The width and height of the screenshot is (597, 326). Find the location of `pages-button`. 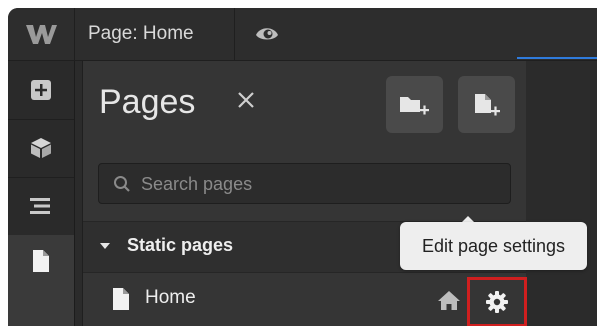

pages-button is located at coordinates (41, 280).